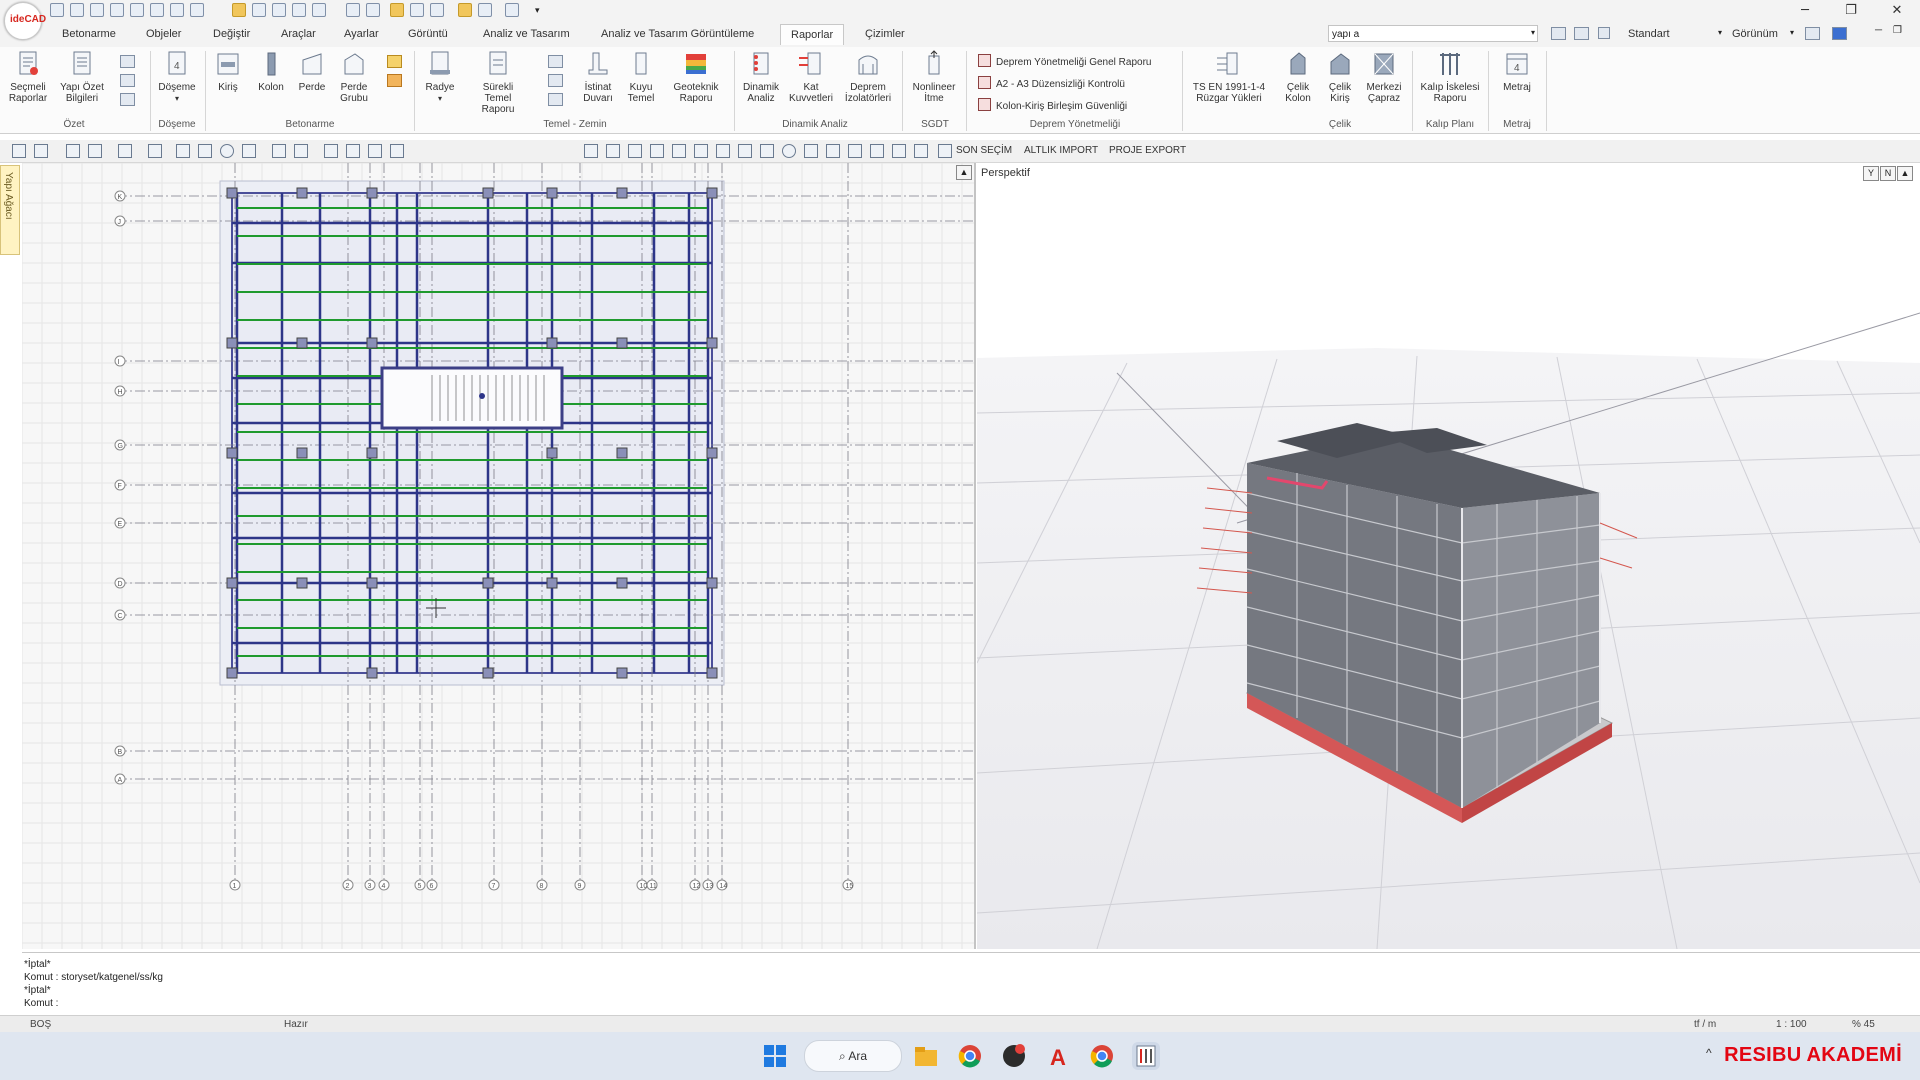  Describe the element at coordinates (1014, 1056) in the screenshot. I see `app-icon` at that location.